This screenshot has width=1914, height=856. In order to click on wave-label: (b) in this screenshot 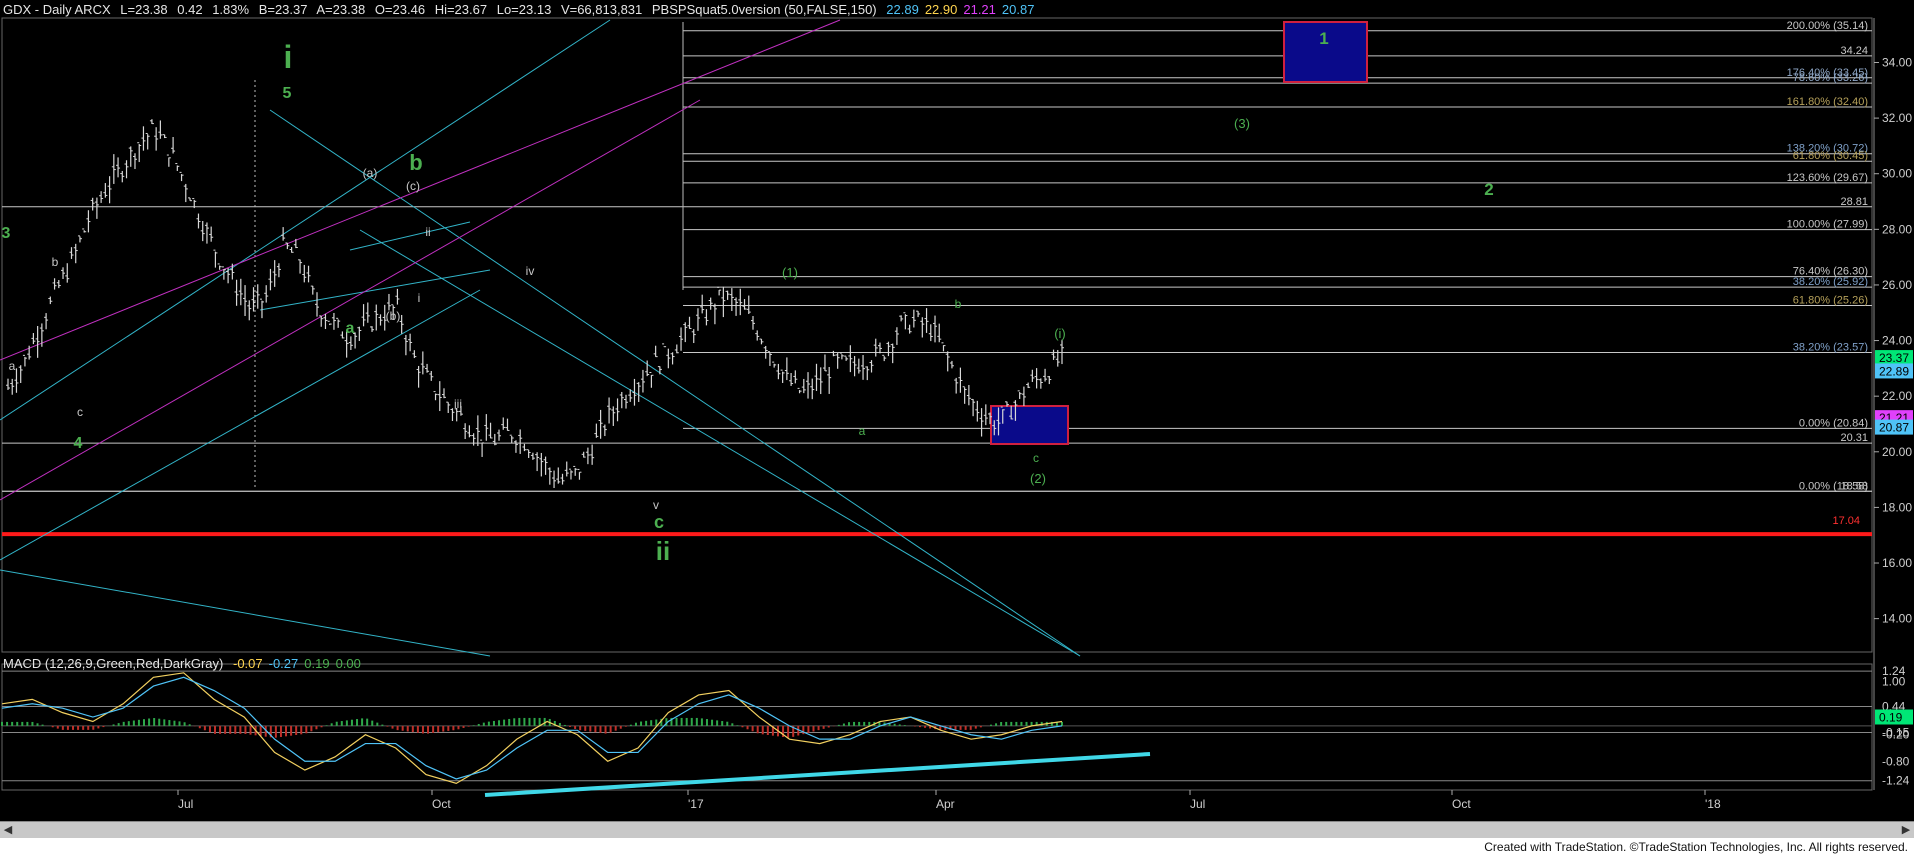, I will do `click(393, 316)`.